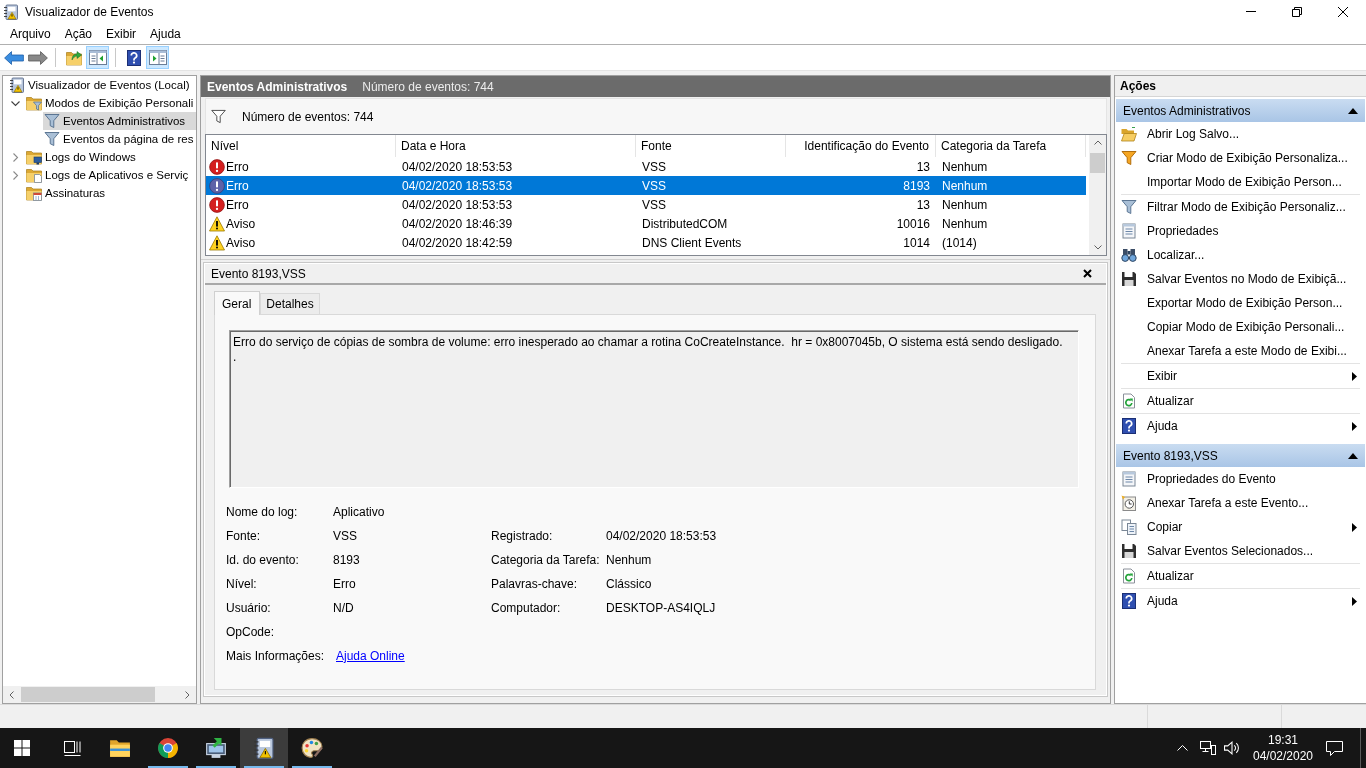 Image resolution: width=1366 pixels, height=768 pixels. What do you see at coordinates (345, 584) in the screenshot?
I see `field-value: Erro` at bounding box center [345, 584].